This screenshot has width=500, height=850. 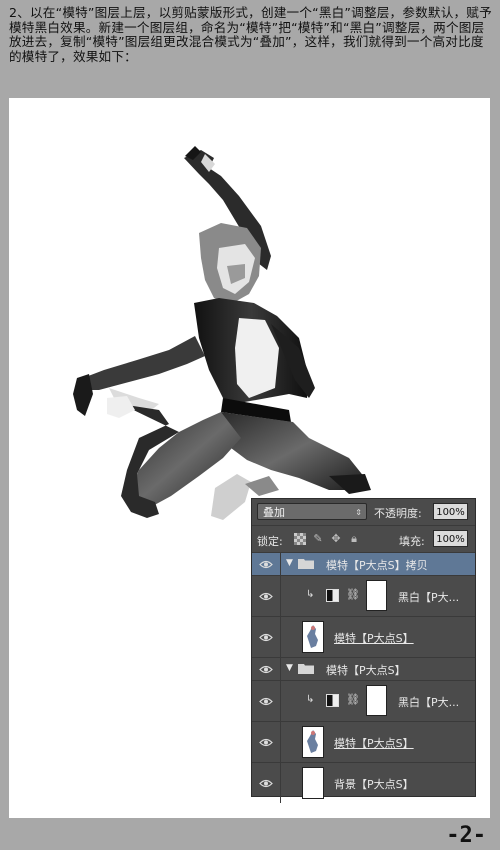 What do you see at coordinates (466, 835) in the screenshot?
I see `page-number: -2-` at bounding box center [466, 835].